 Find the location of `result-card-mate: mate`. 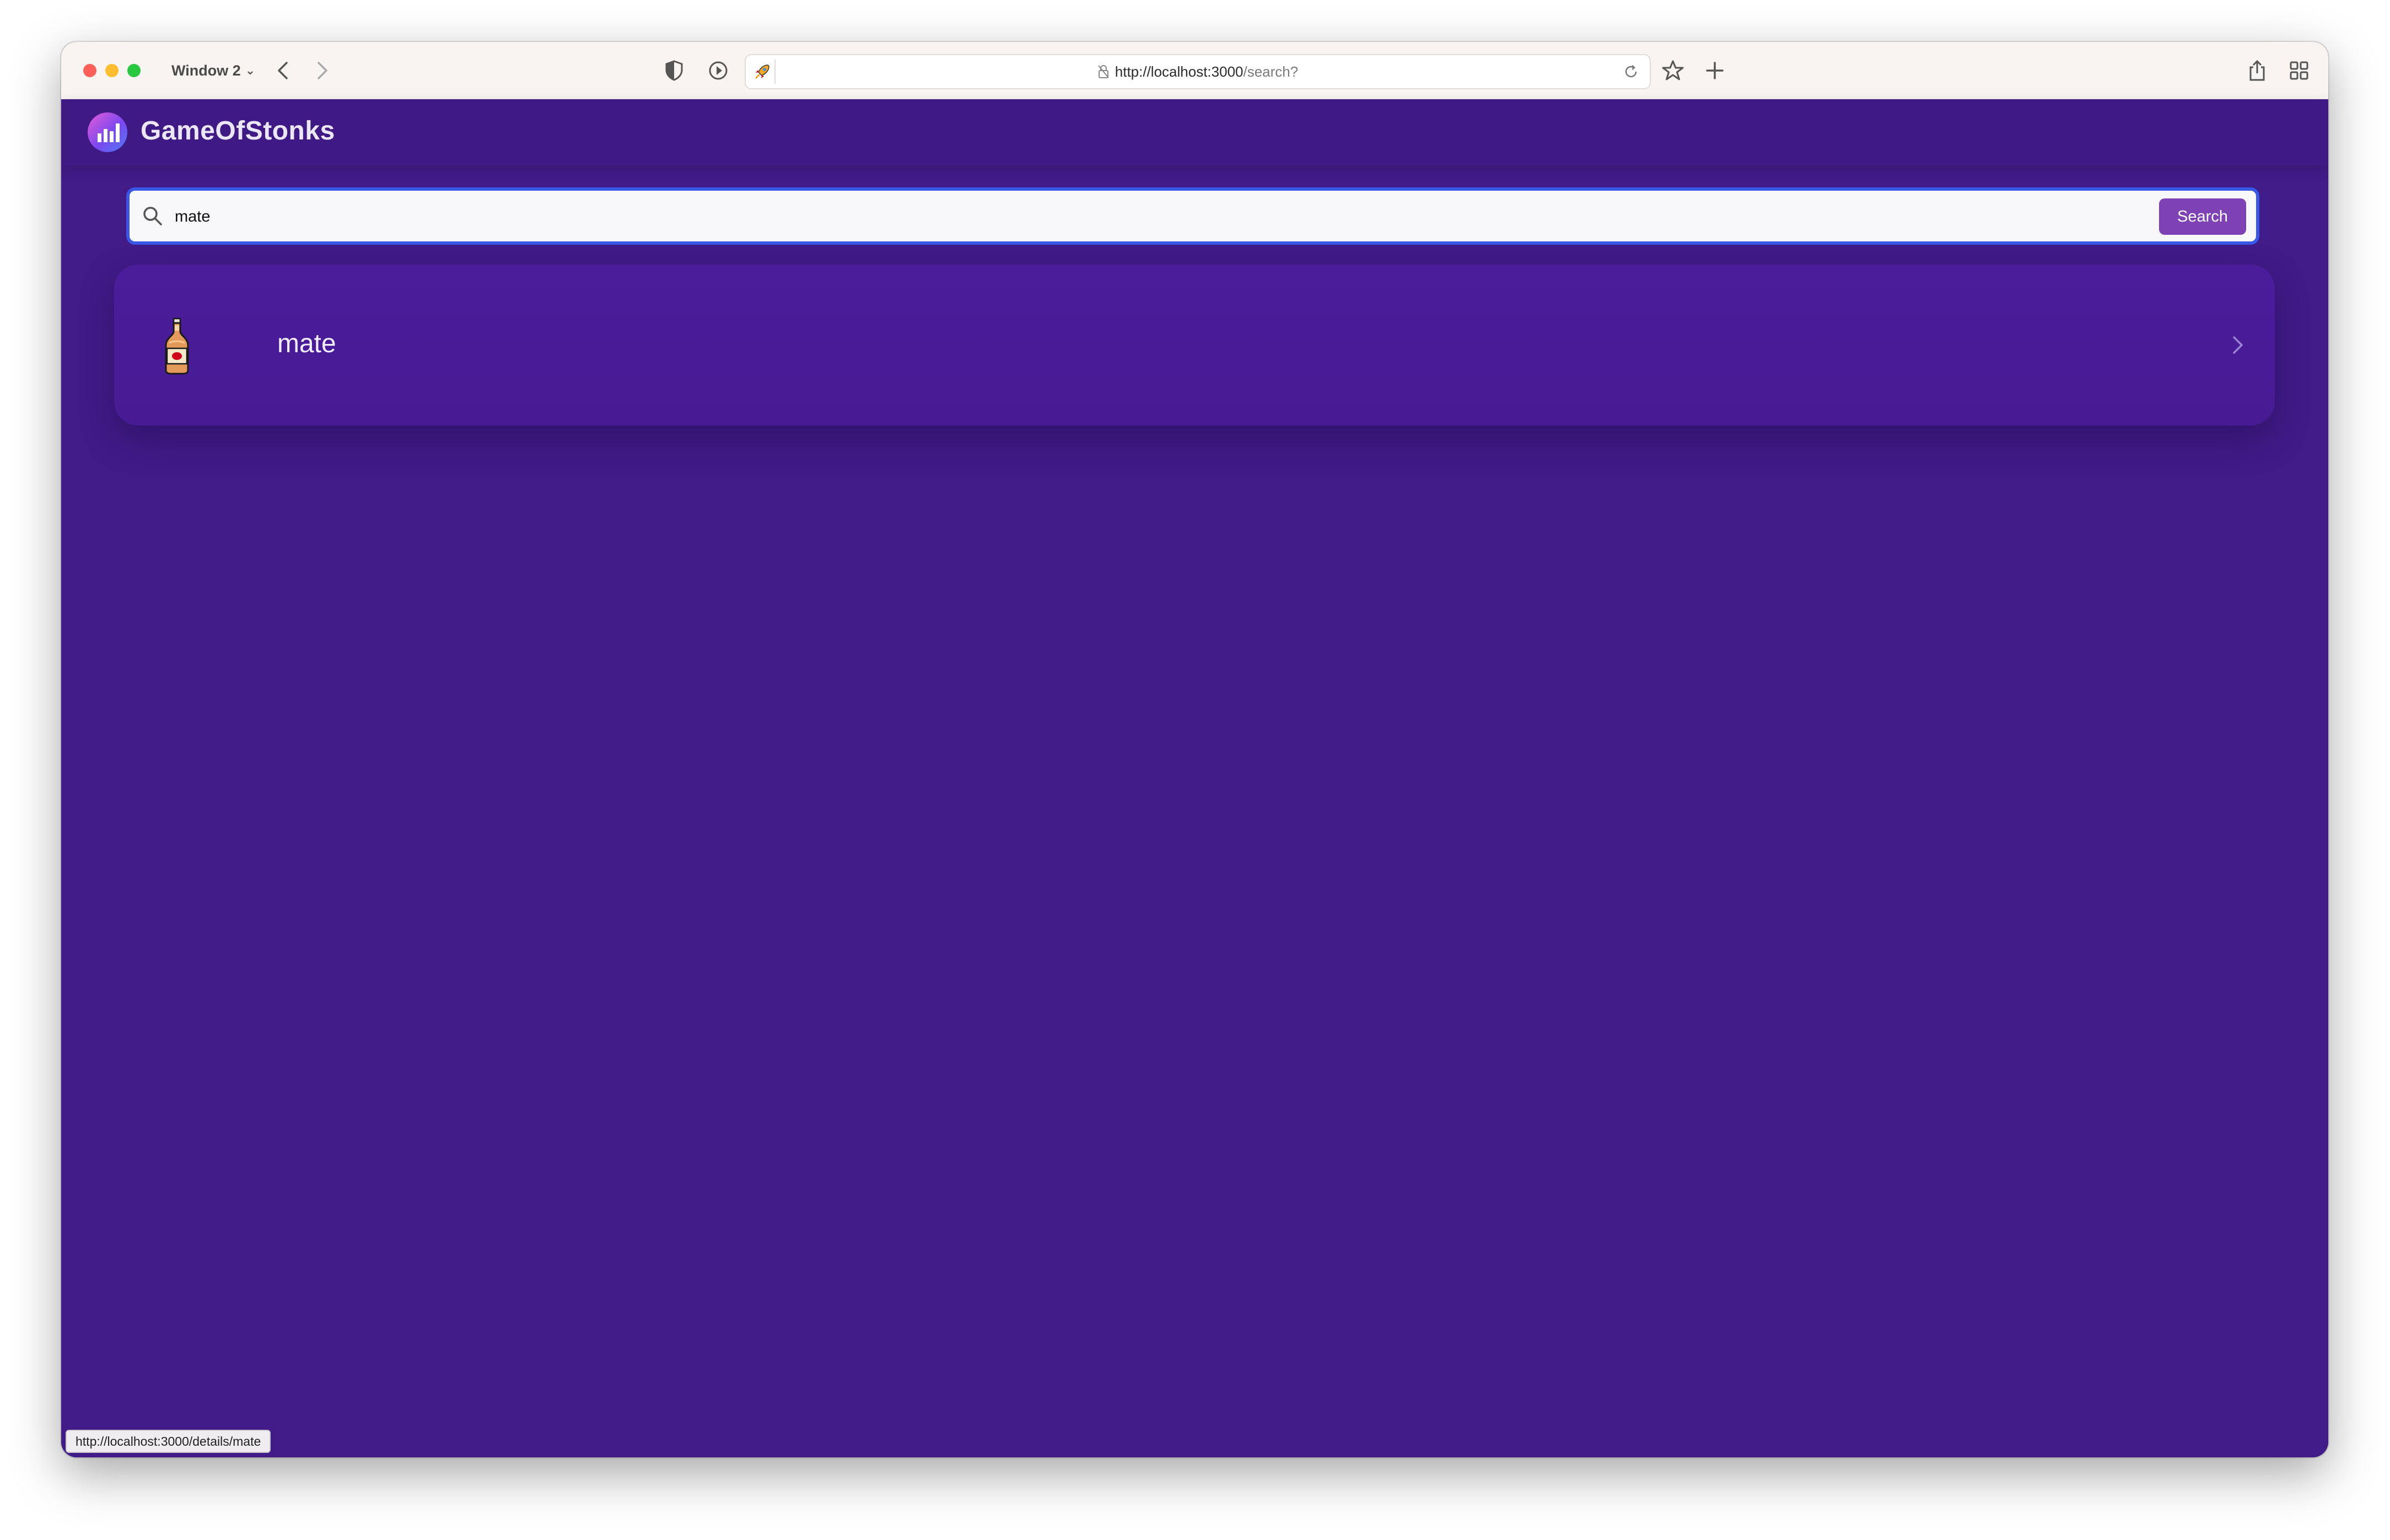

result-card-mate: mate is located at coordinates (1194, 345).